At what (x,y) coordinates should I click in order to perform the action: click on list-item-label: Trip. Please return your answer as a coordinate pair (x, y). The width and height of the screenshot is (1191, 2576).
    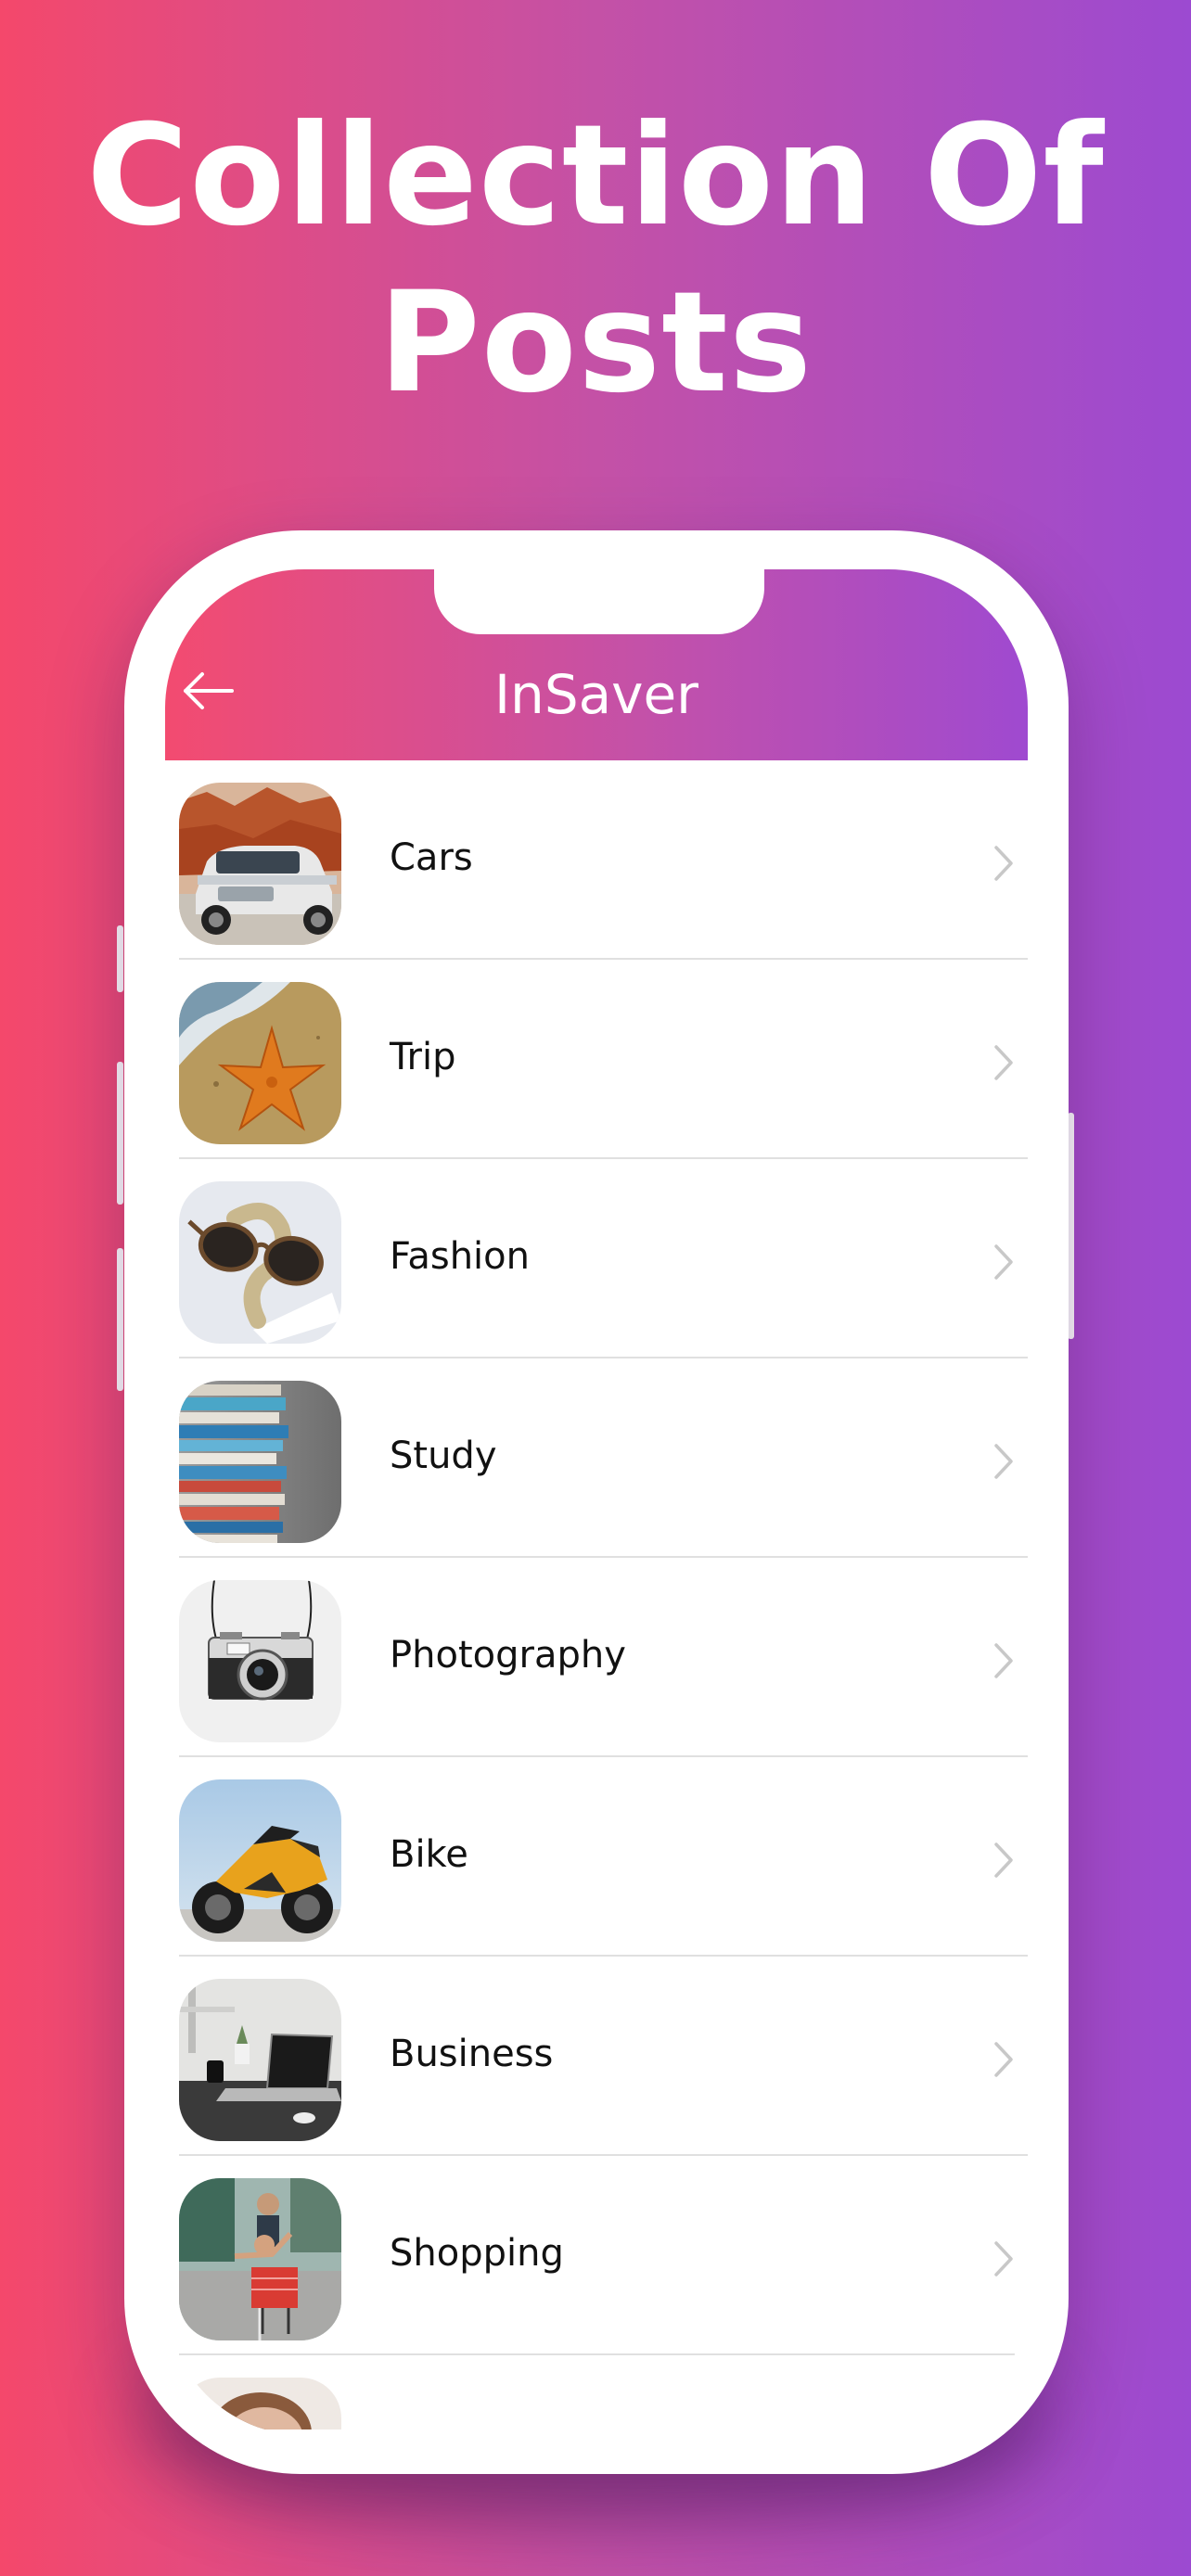
    Looking at the image, I should click on (423, 1057).